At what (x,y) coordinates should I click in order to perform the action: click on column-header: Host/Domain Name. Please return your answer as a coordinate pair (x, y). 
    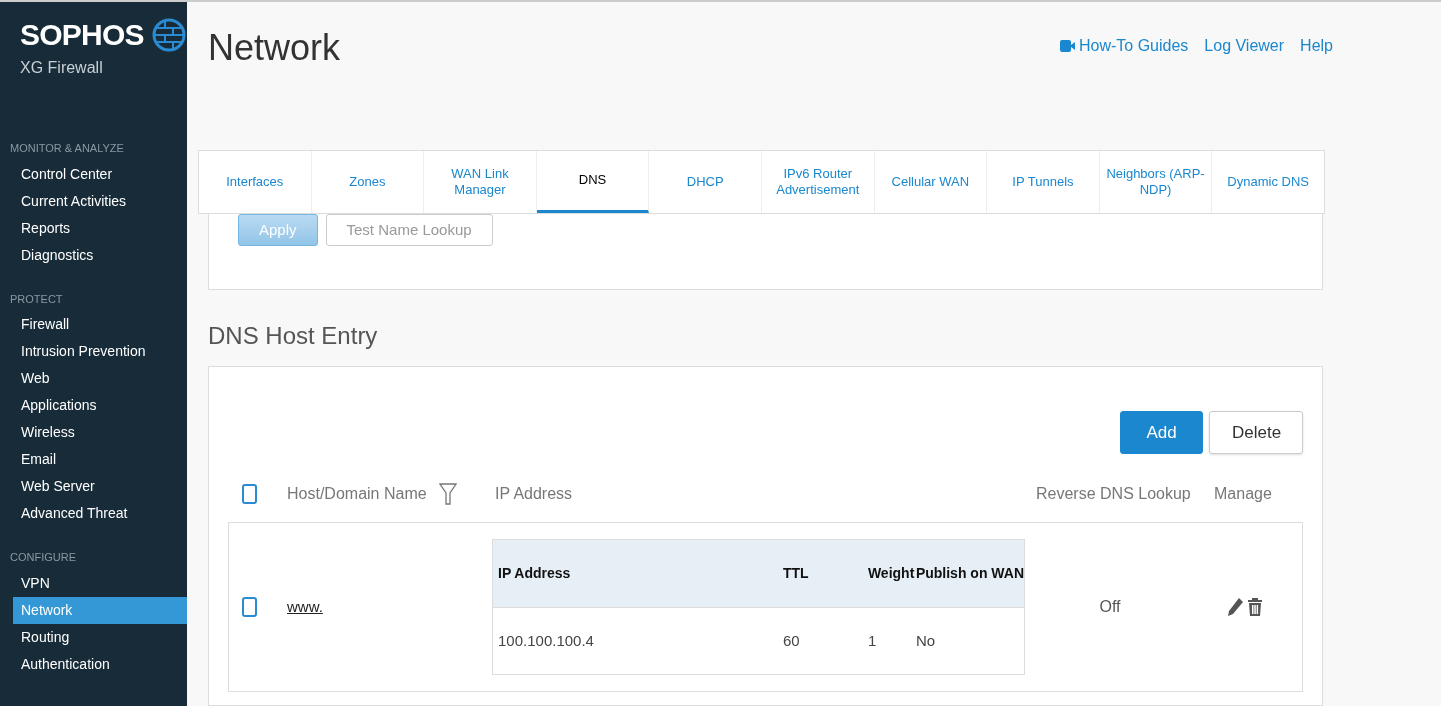
    Looking at the image, I should click on (357, 494).